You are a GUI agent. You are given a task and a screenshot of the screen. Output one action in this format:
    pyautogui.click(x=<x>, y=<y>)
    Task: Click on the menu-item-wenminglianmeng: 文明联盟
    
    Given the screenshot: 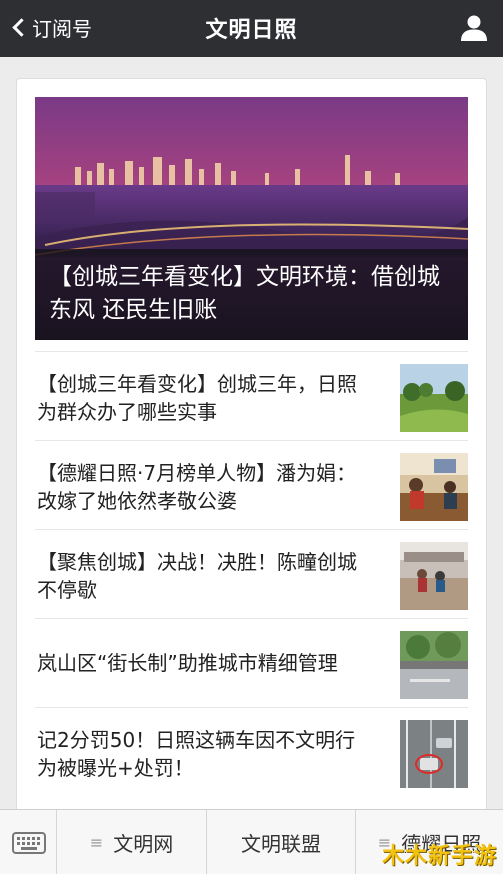 What is the action you would take?
    pyautogui.click(x=281, y=842)
    